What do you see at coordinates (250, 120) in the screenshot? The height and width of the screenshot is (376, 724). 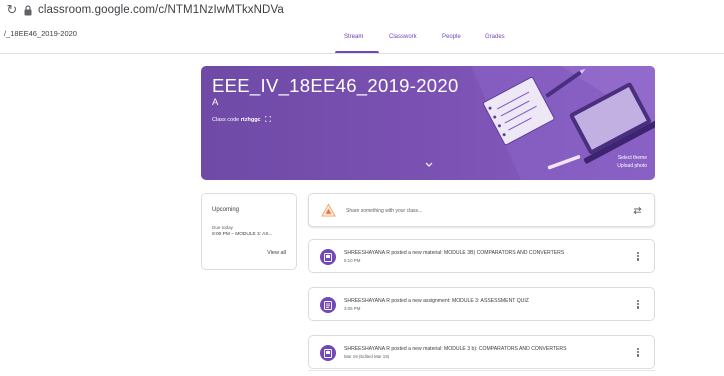 I see `class-code-value: rtzhggc` at bounding box center [250, 120].